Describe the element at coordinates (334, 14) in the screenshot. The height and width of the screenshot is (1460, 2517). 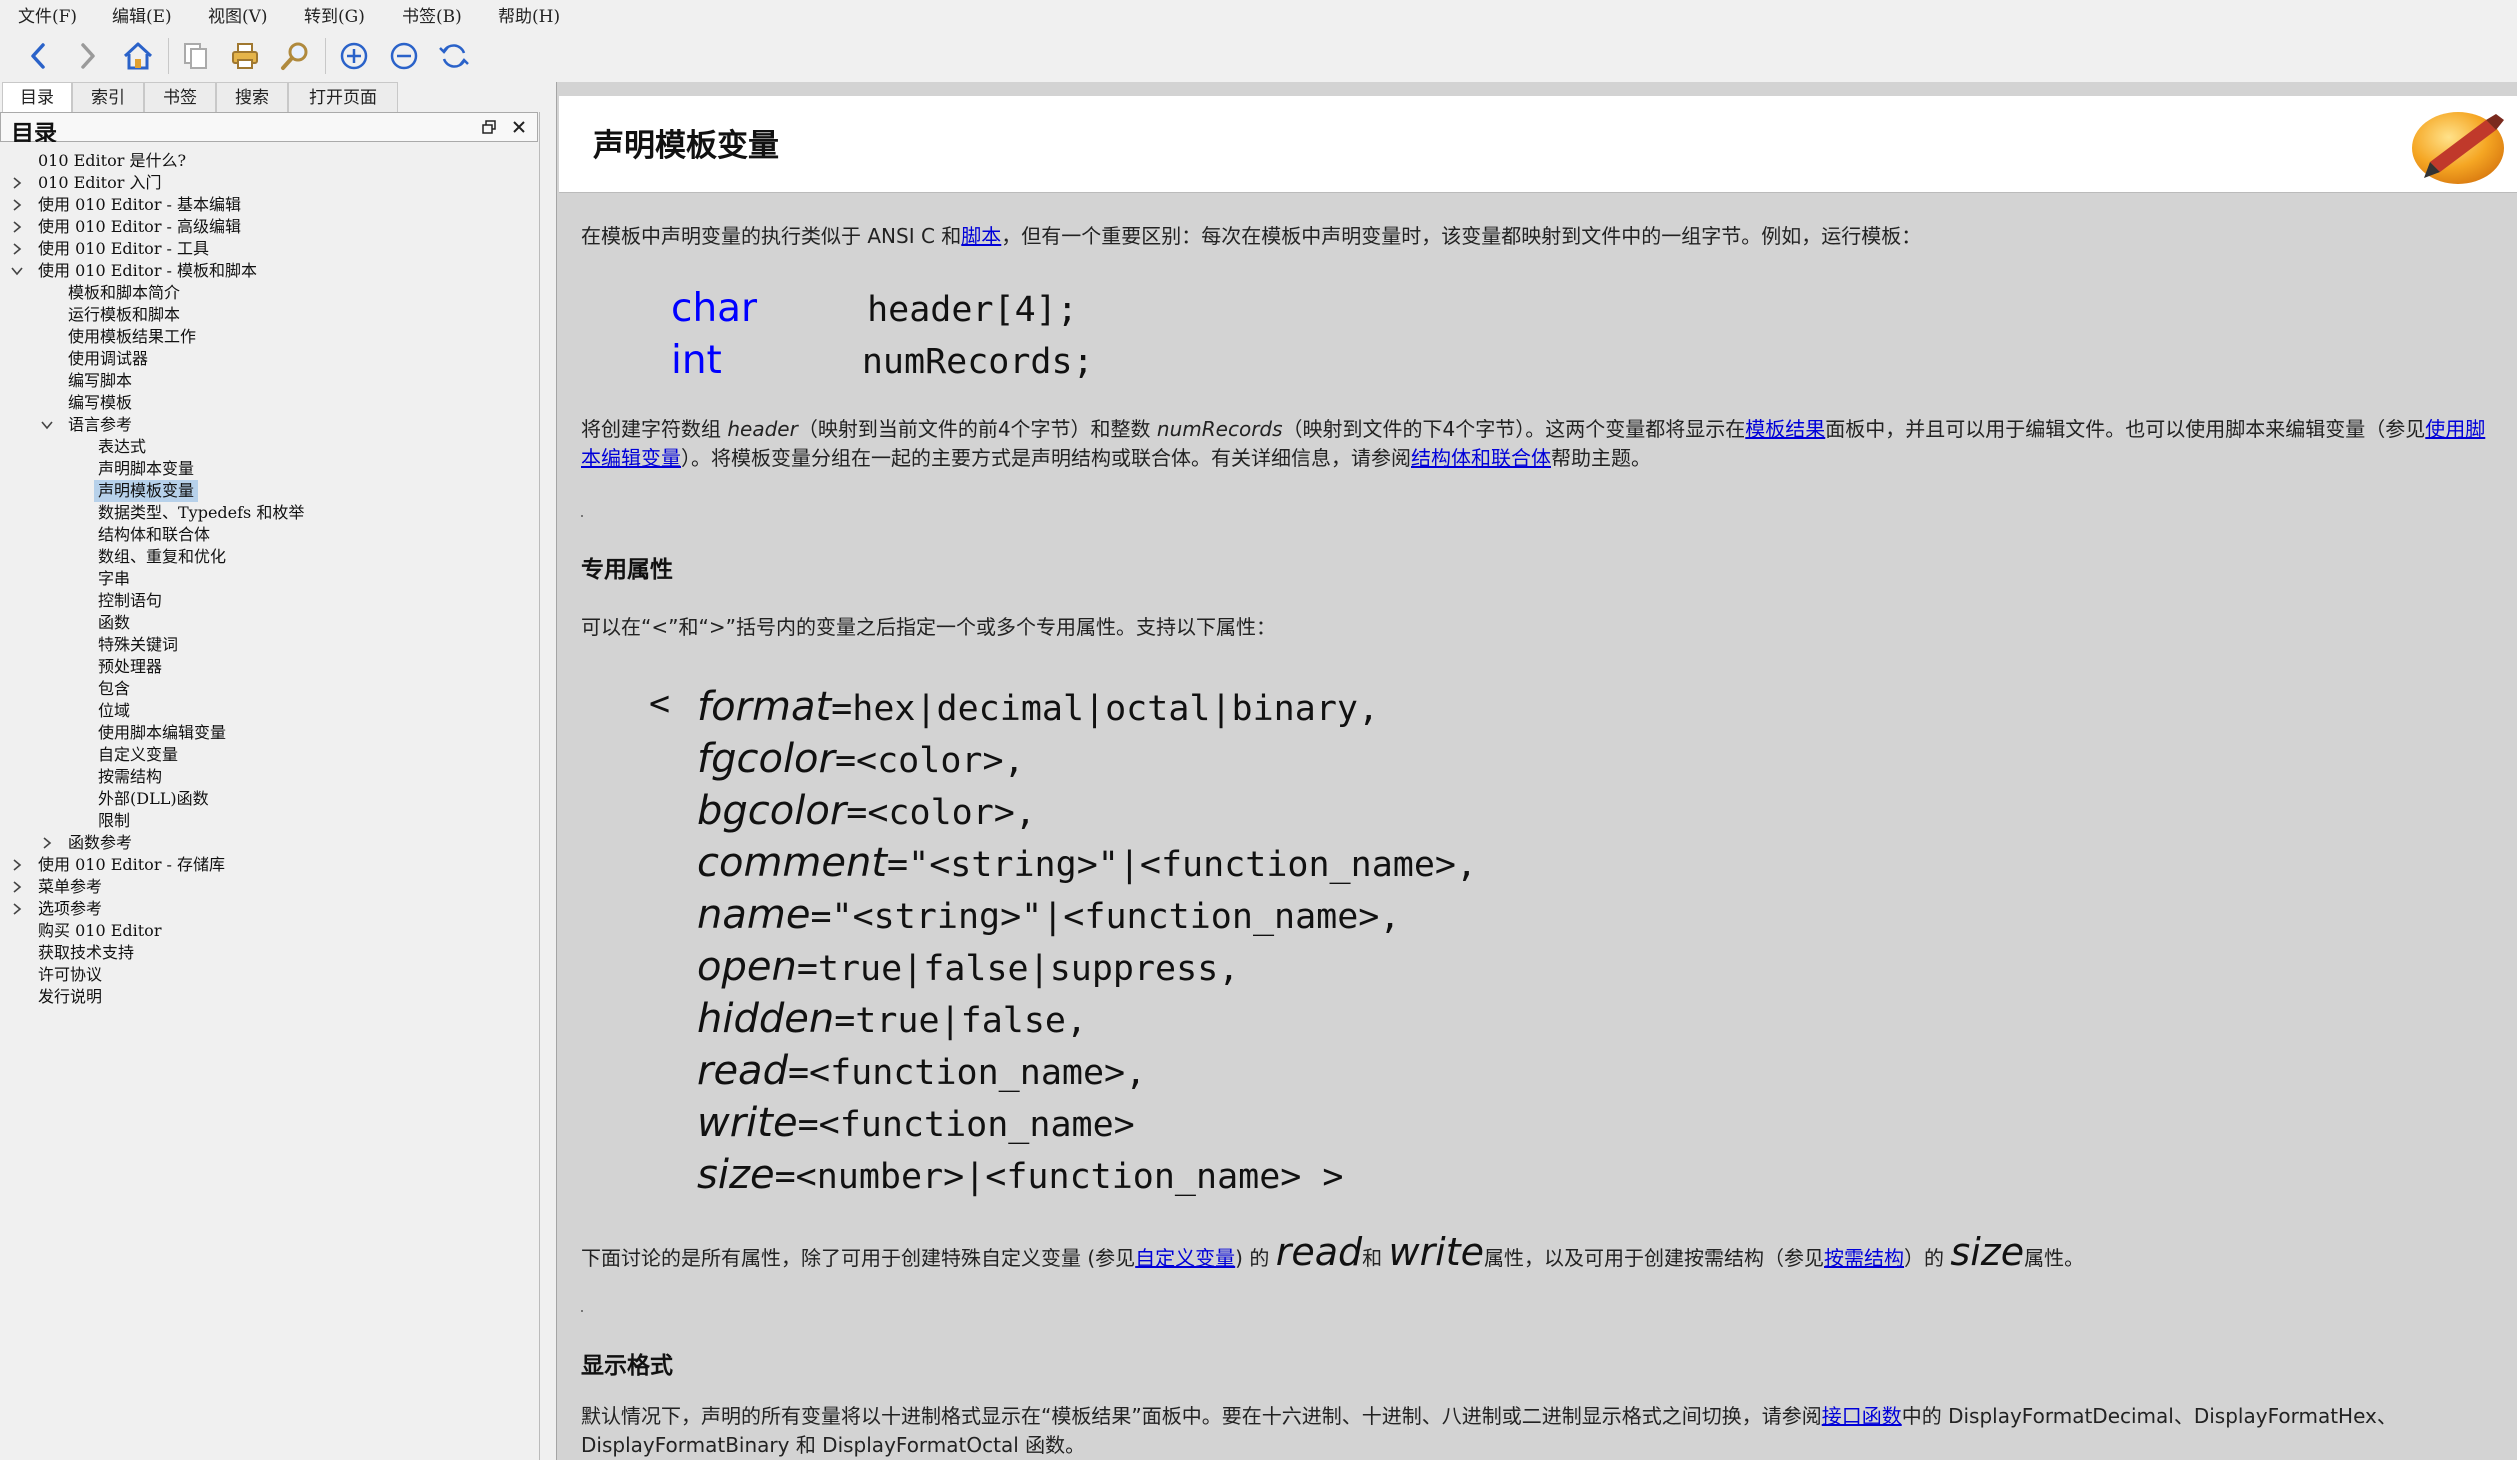
I see `menu-goto: 转到(G)` at that location.